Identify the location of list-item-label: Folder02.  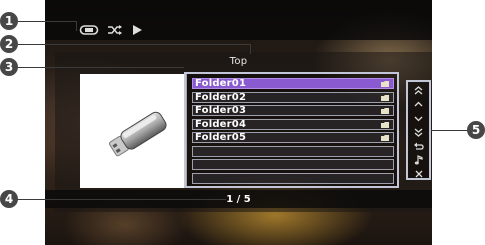
(221, 97).